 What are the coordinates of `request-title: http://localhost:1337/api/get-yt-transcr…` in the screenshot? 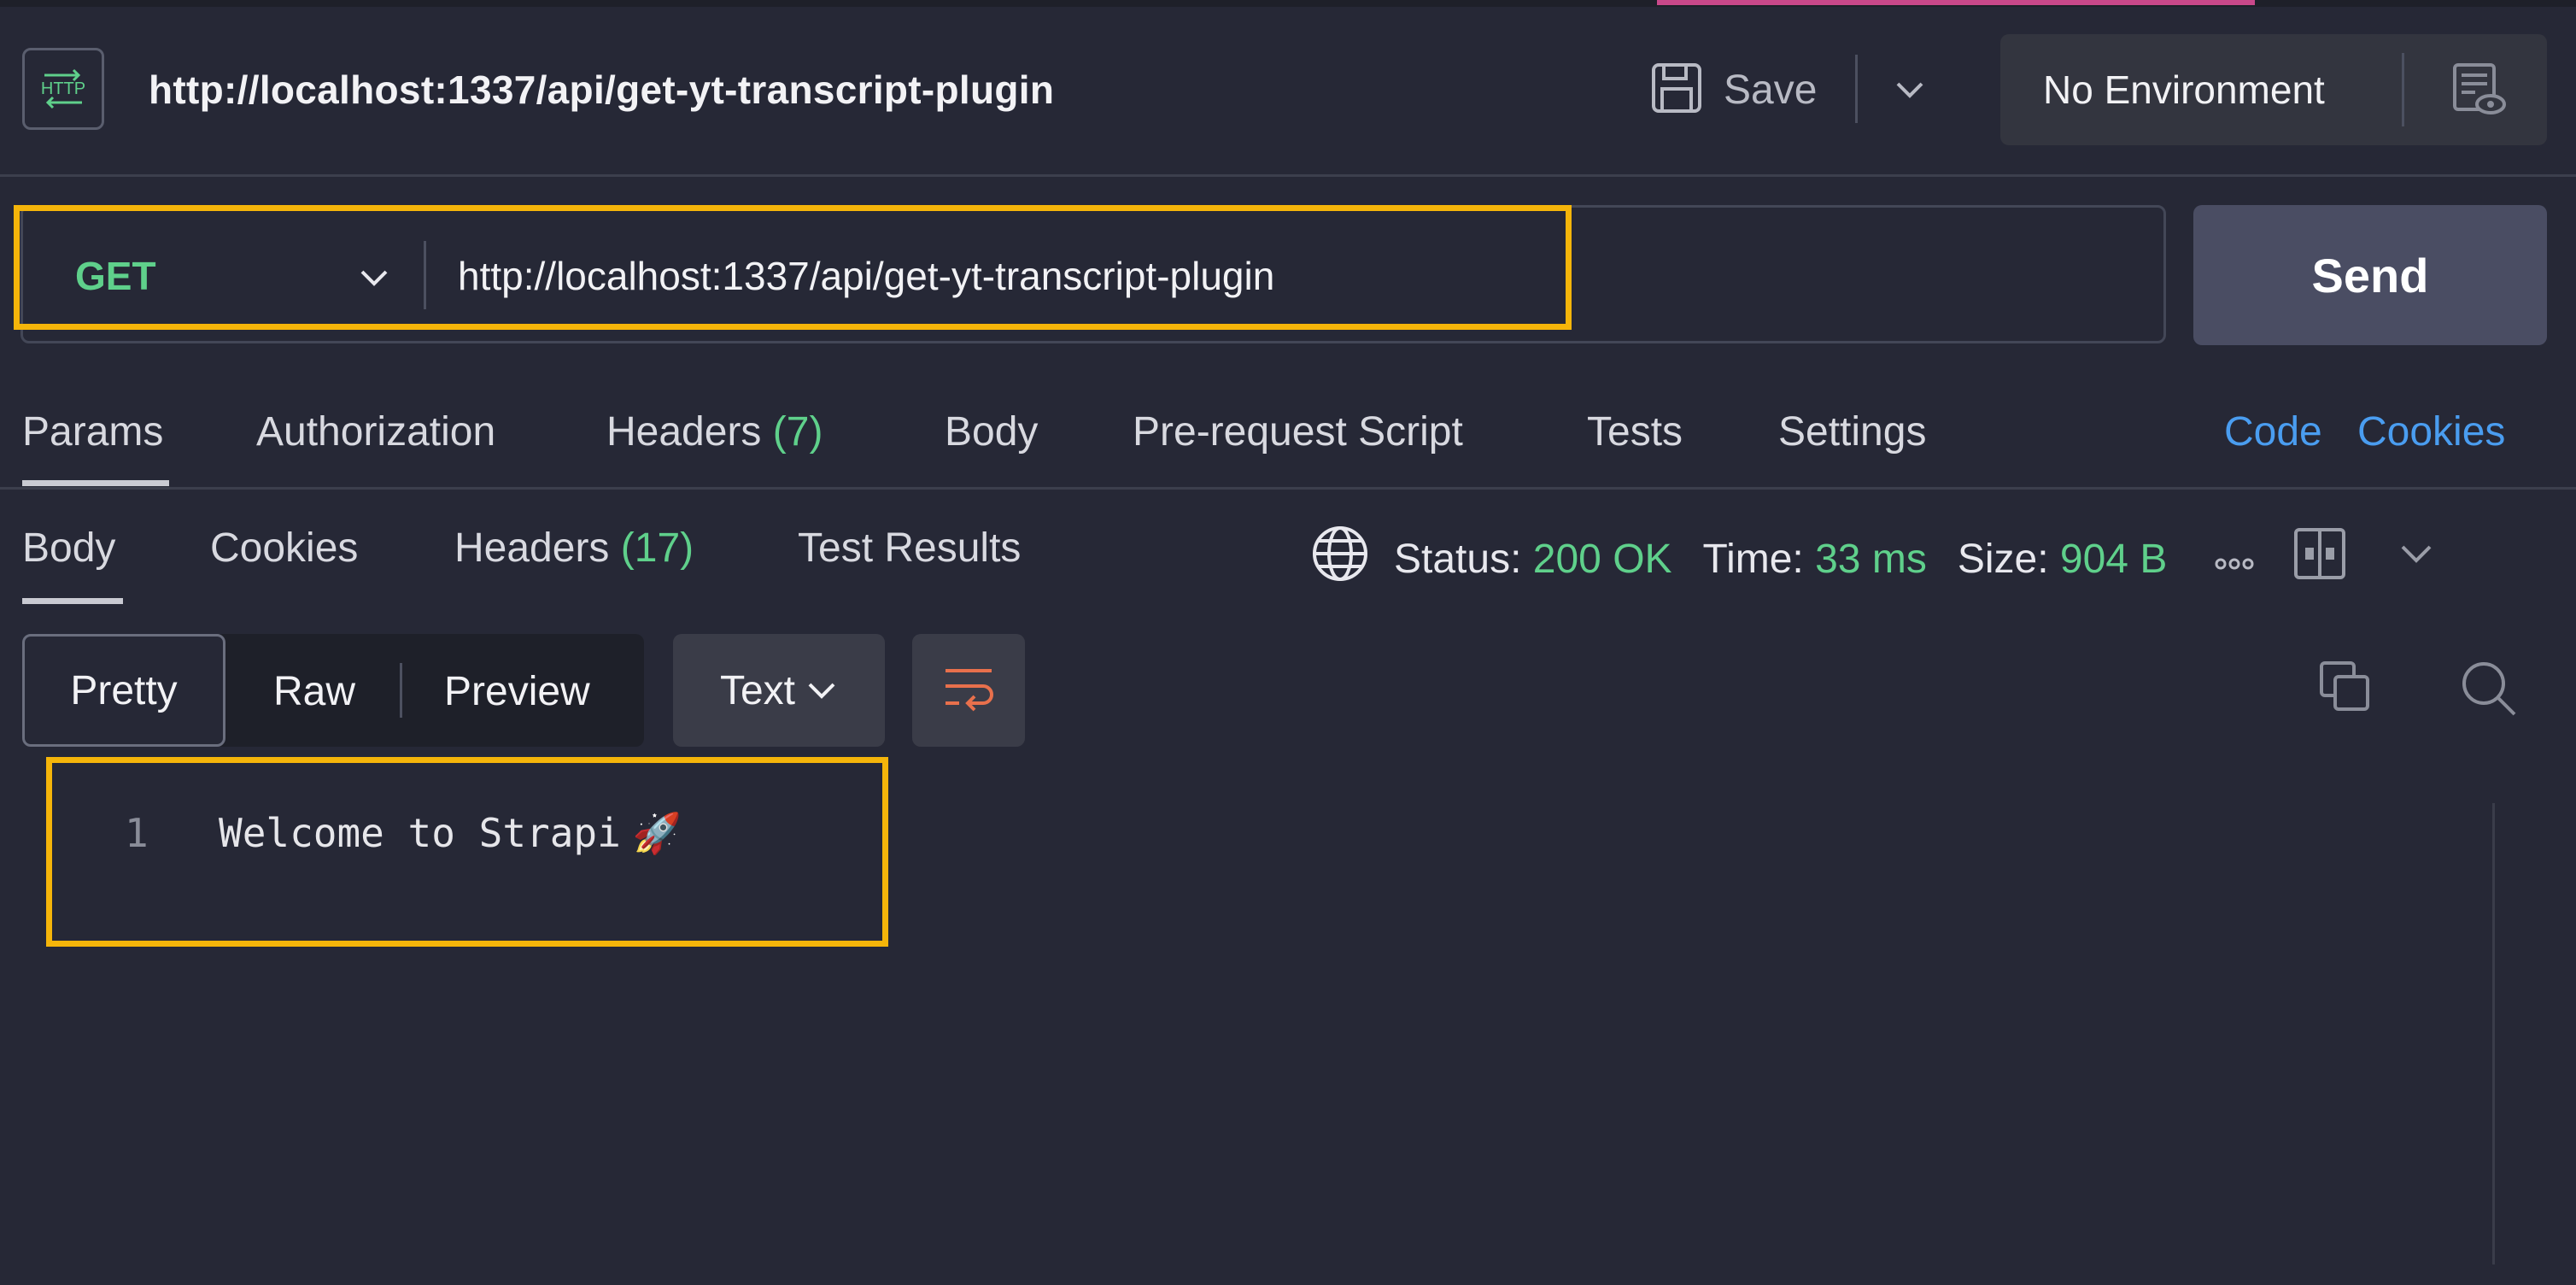 It's located at (601, 90).